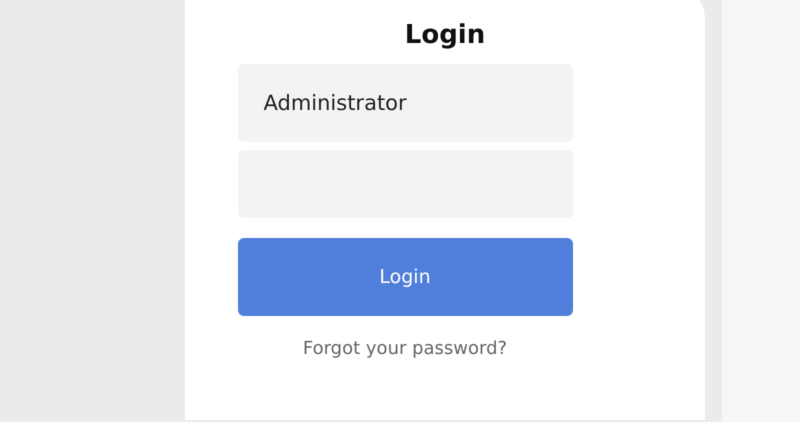  I want to click on login-button: Login, so click(405, 277).